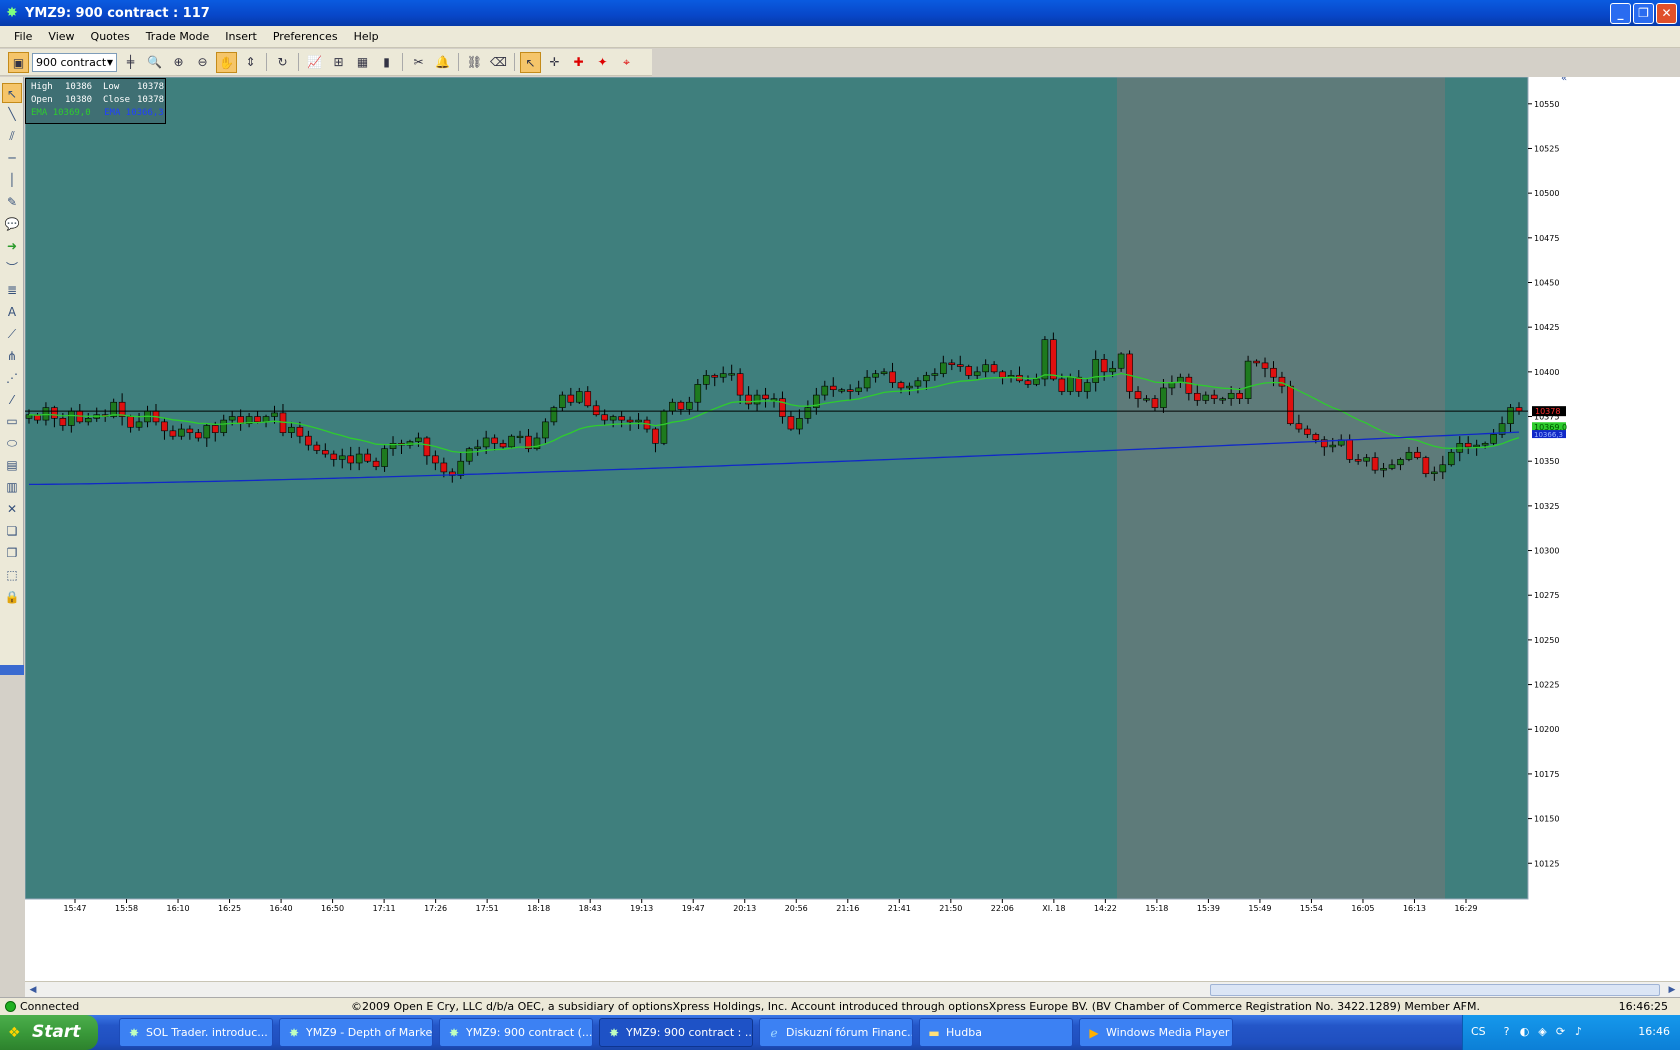 This screenshot has height=1050, width=1680. Describe the element at coordinates (12, 400) in the screenshot. I see `speed-lines-icon: ⁄` at that location.